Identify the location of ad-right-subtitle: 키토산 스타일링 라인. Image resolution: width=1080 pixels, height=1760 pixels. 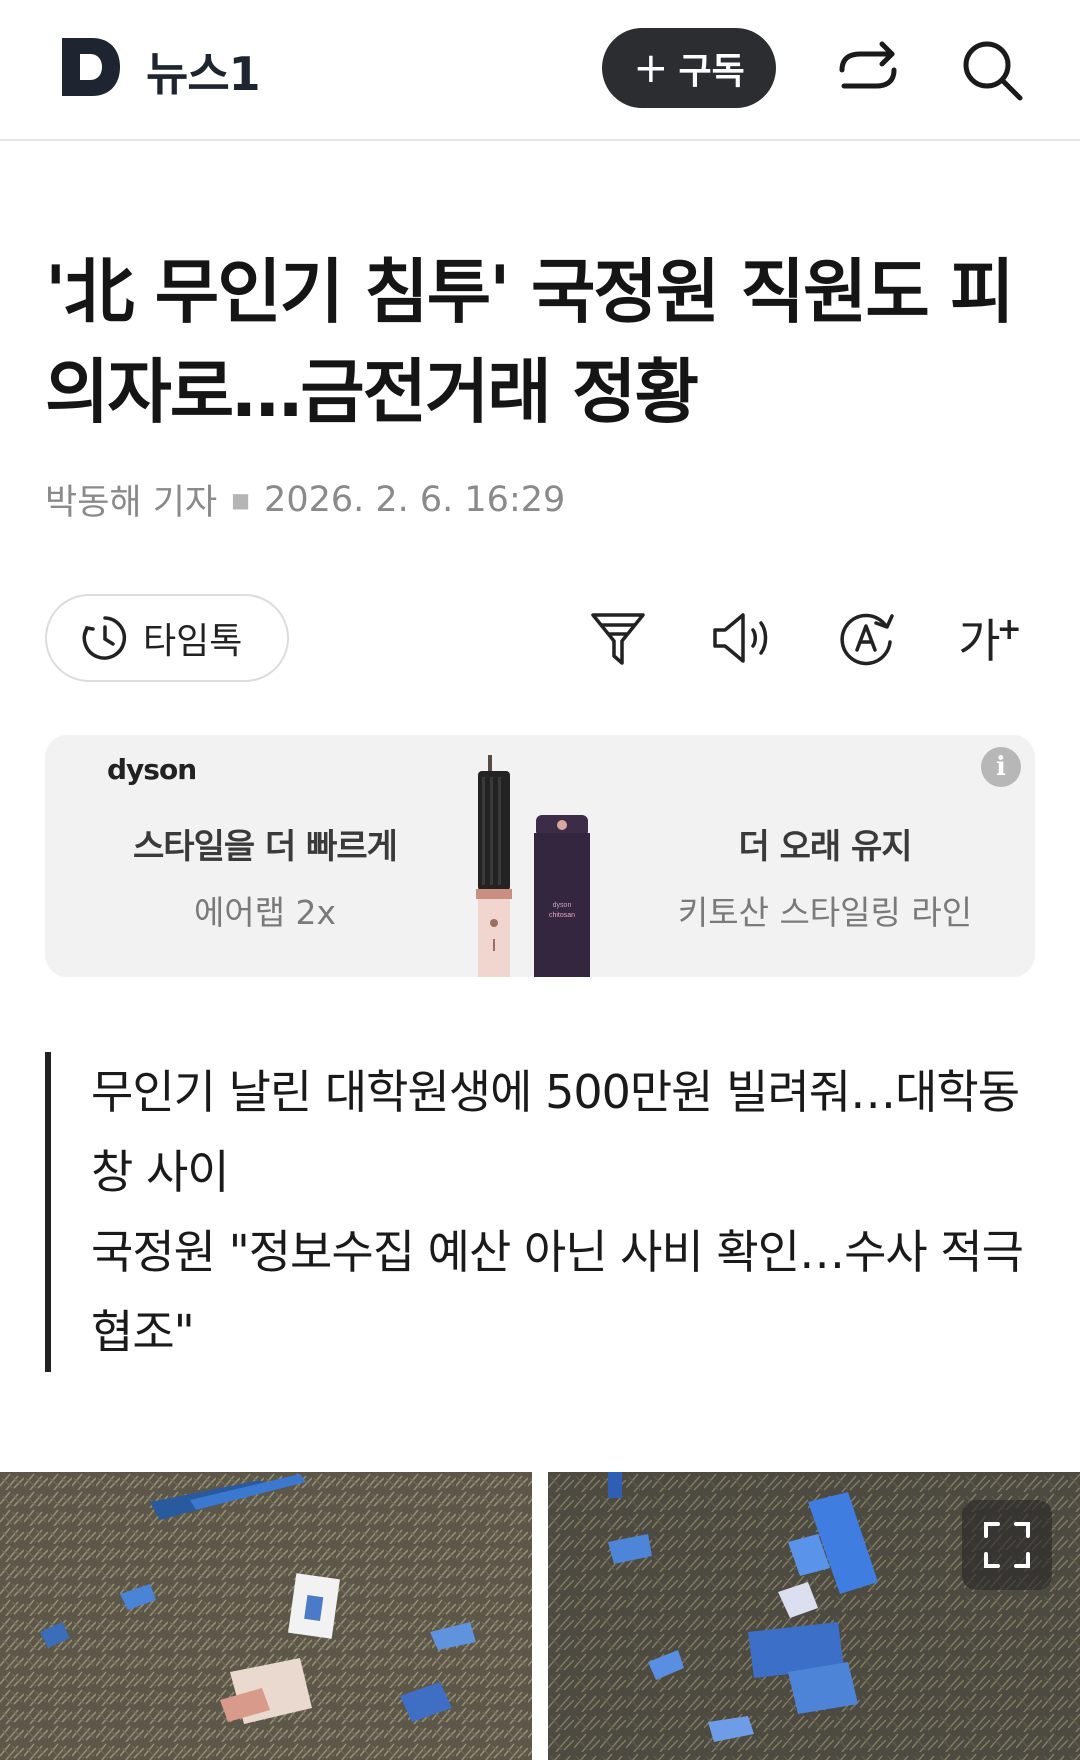
(825, 912).